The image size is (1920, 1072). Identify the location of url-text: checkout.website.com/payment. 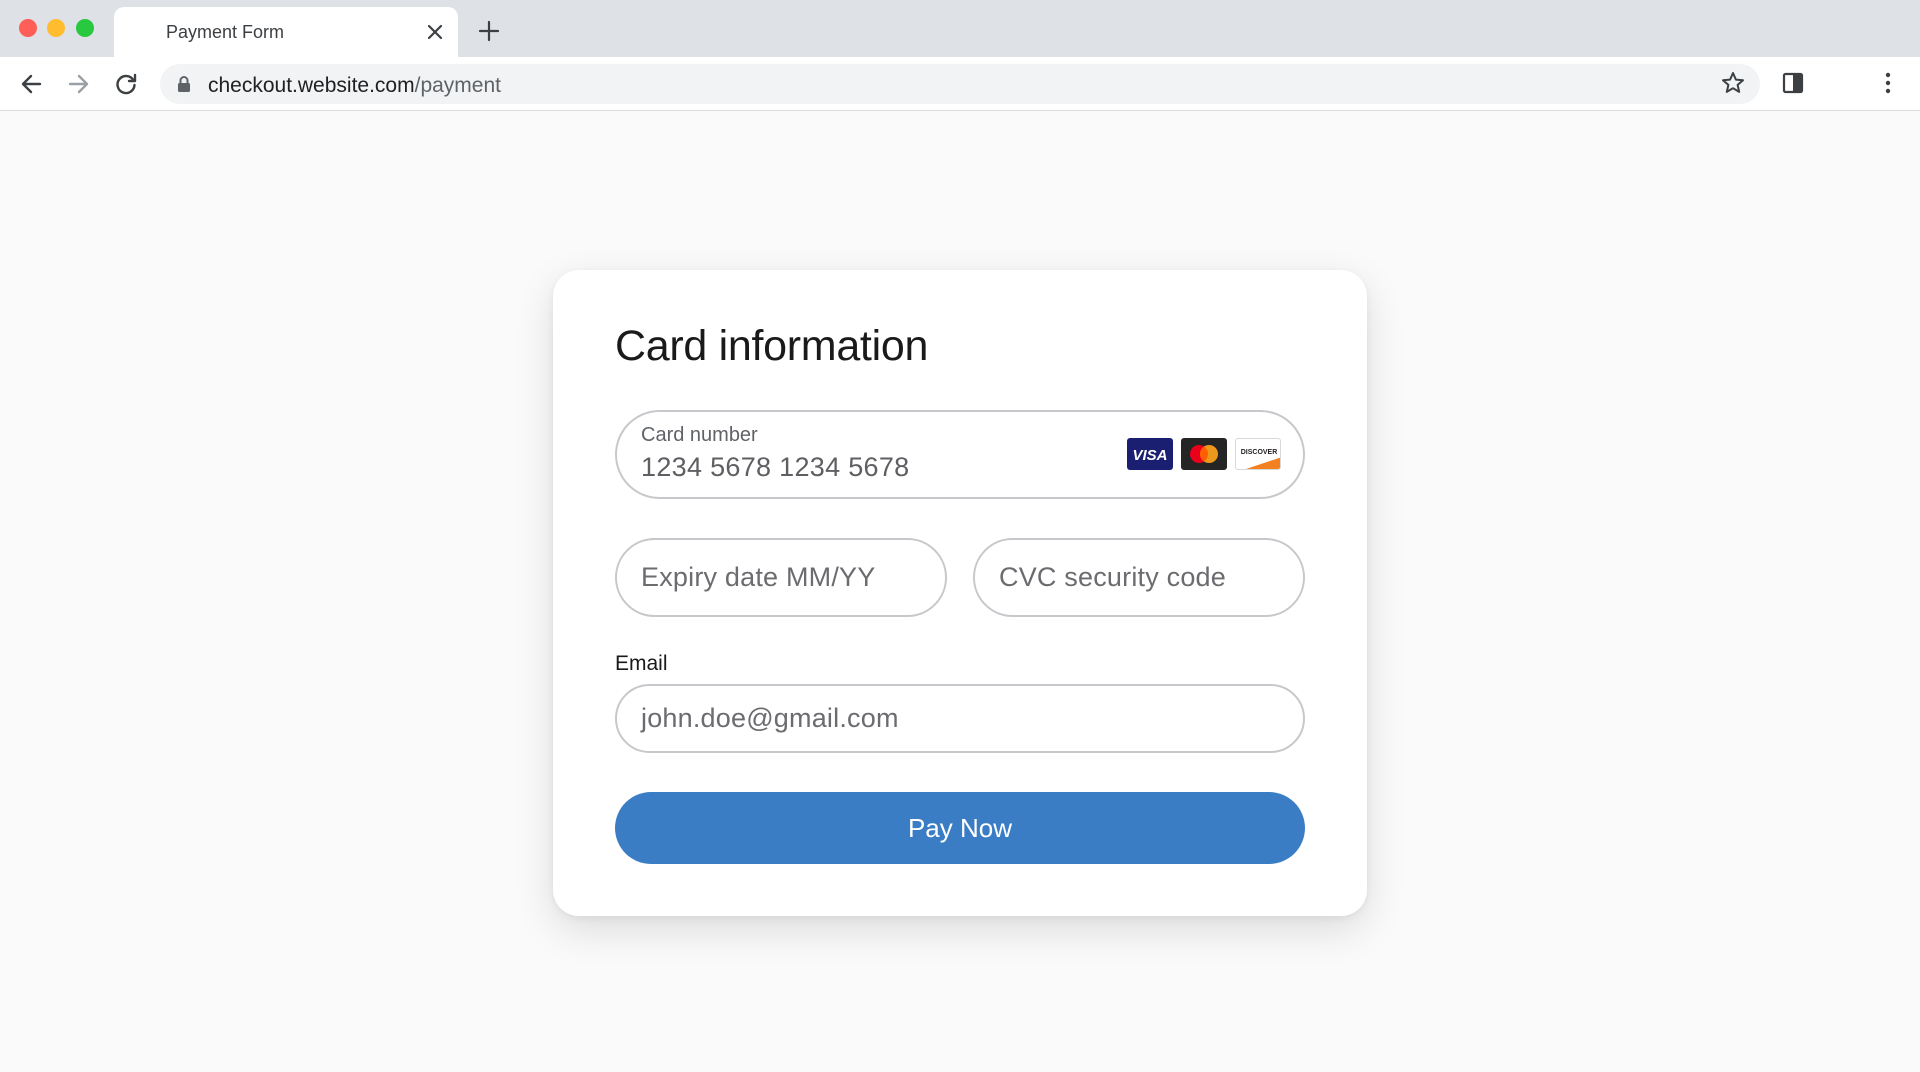
(354, 86).